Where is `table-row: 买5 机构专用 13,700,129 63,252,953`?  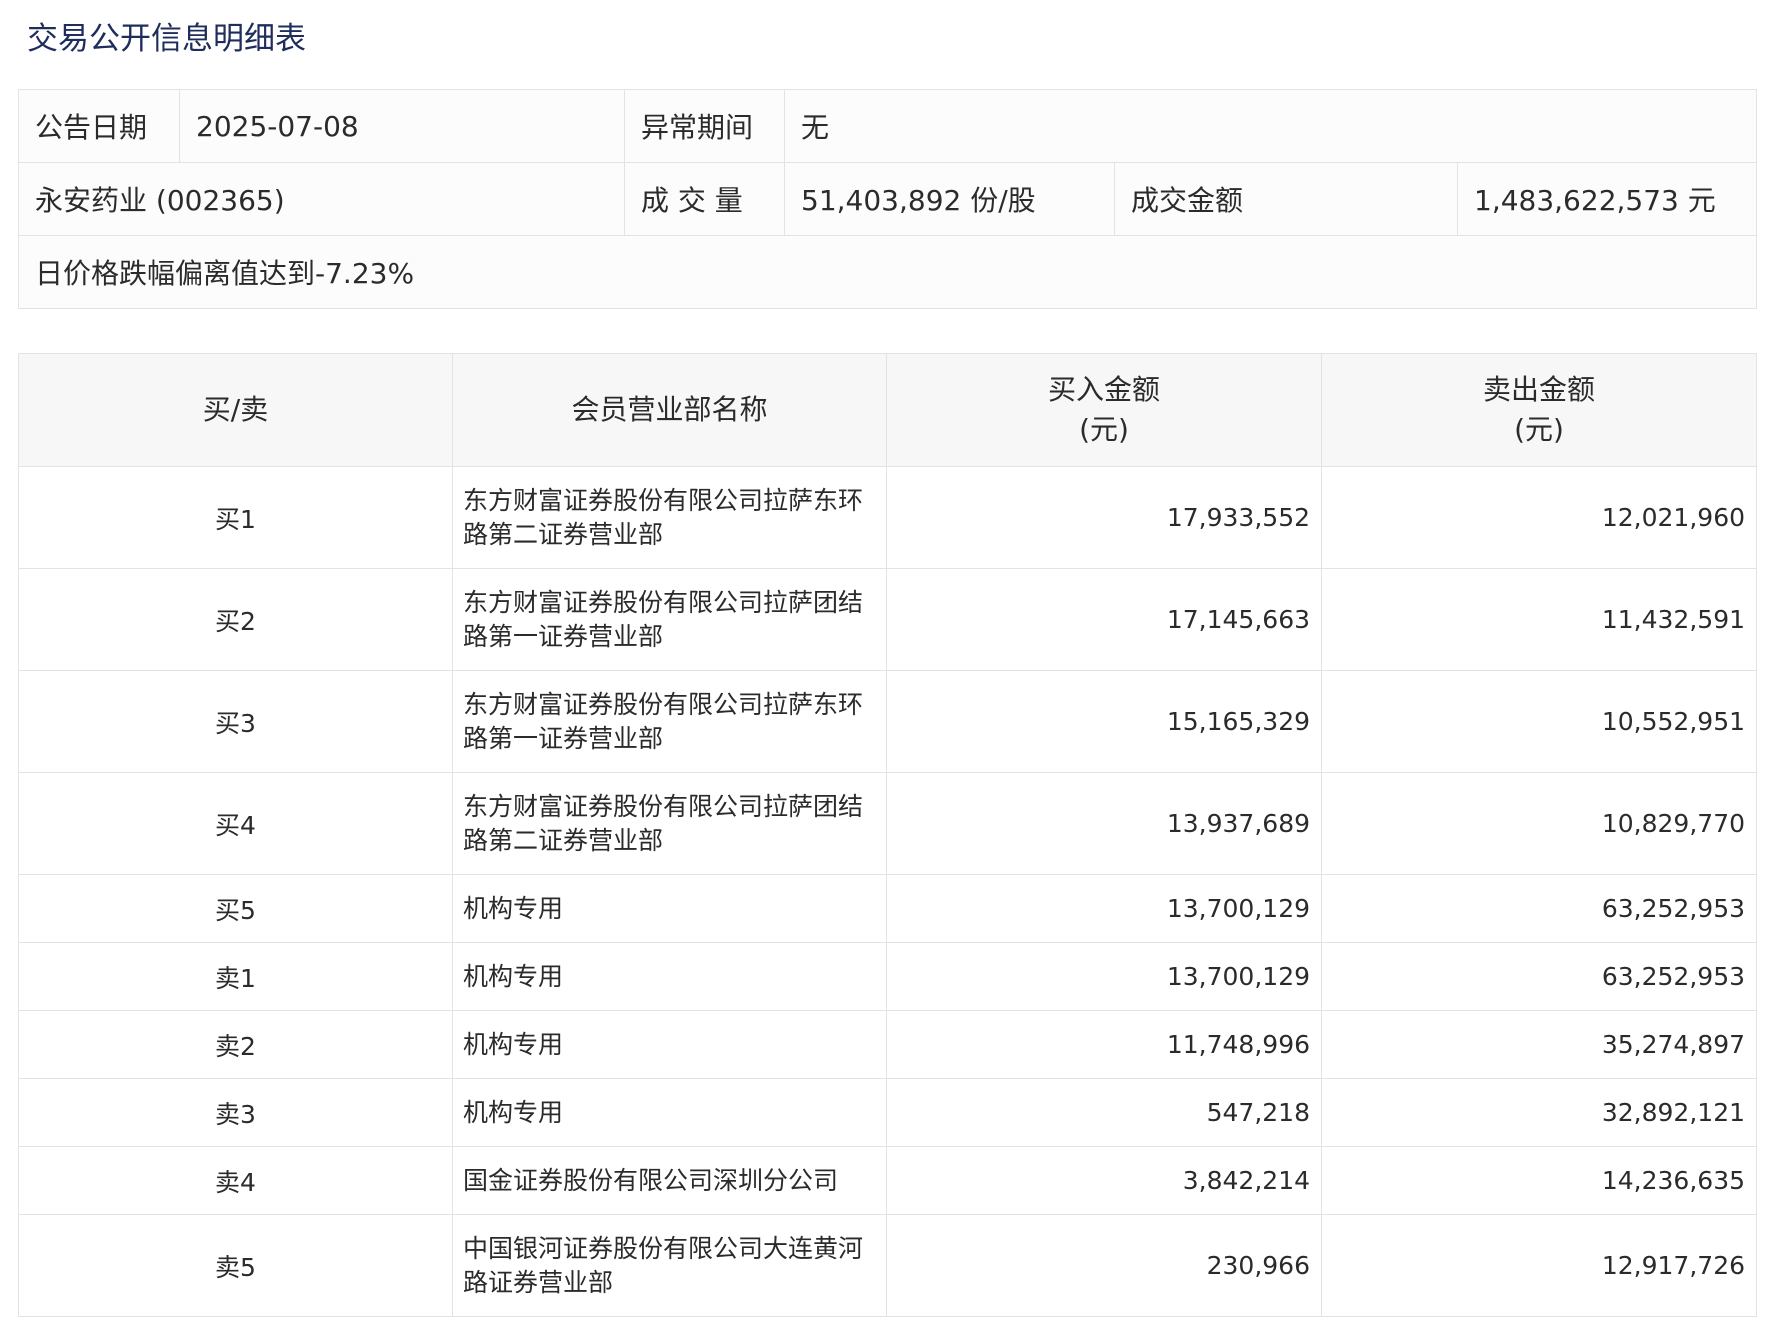
table-row: 买5 机构专用 13,700,129 63,252,953 is located at coordinates (887, 908).